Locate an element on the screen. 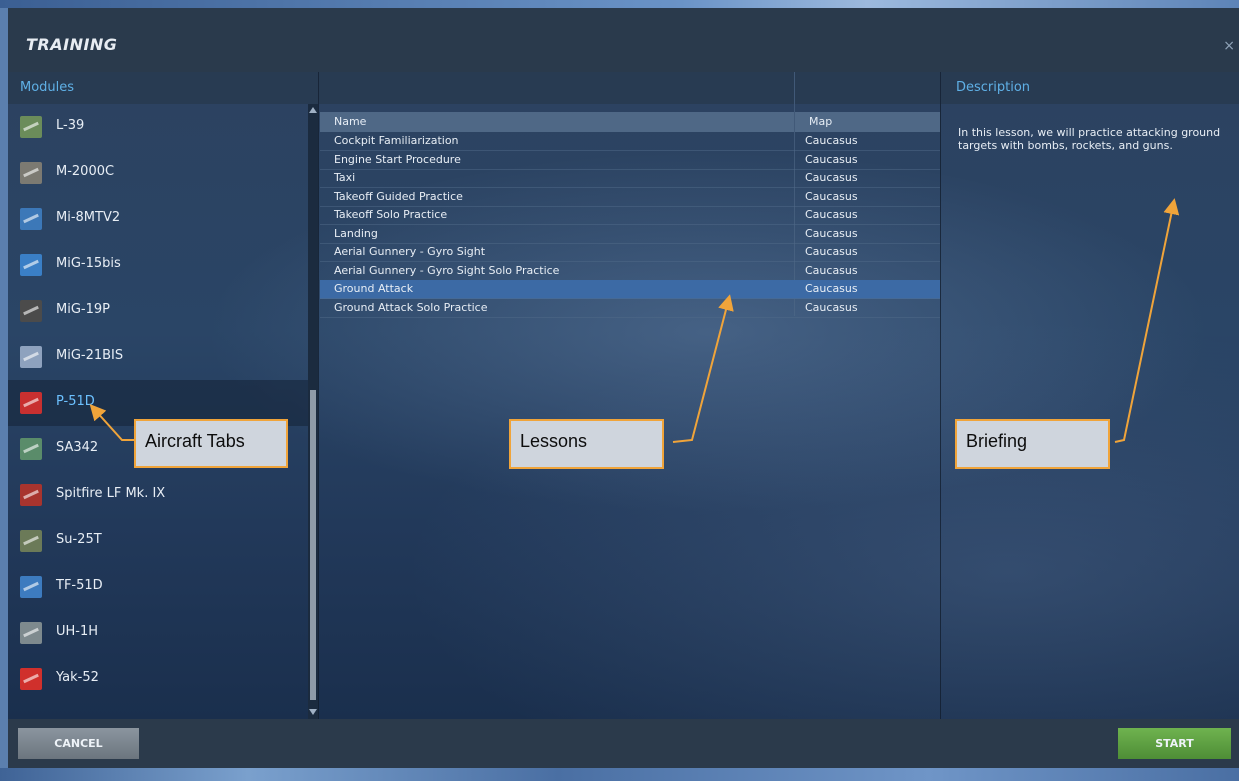 Image resolution: width=1239 pixels, height=781 pixels. window-title: TRAINING is located at coordinates (72, 44).